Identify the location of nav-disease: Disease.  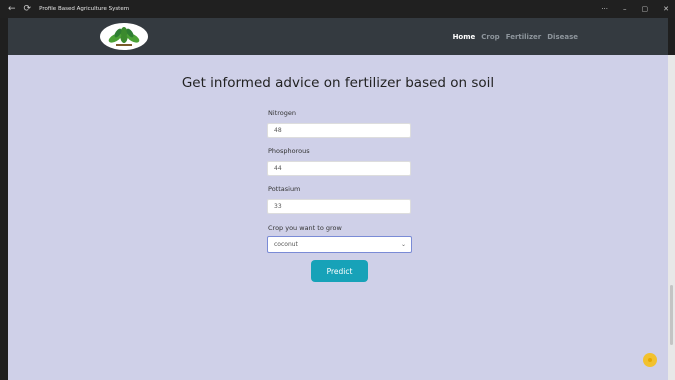
(562, 37).